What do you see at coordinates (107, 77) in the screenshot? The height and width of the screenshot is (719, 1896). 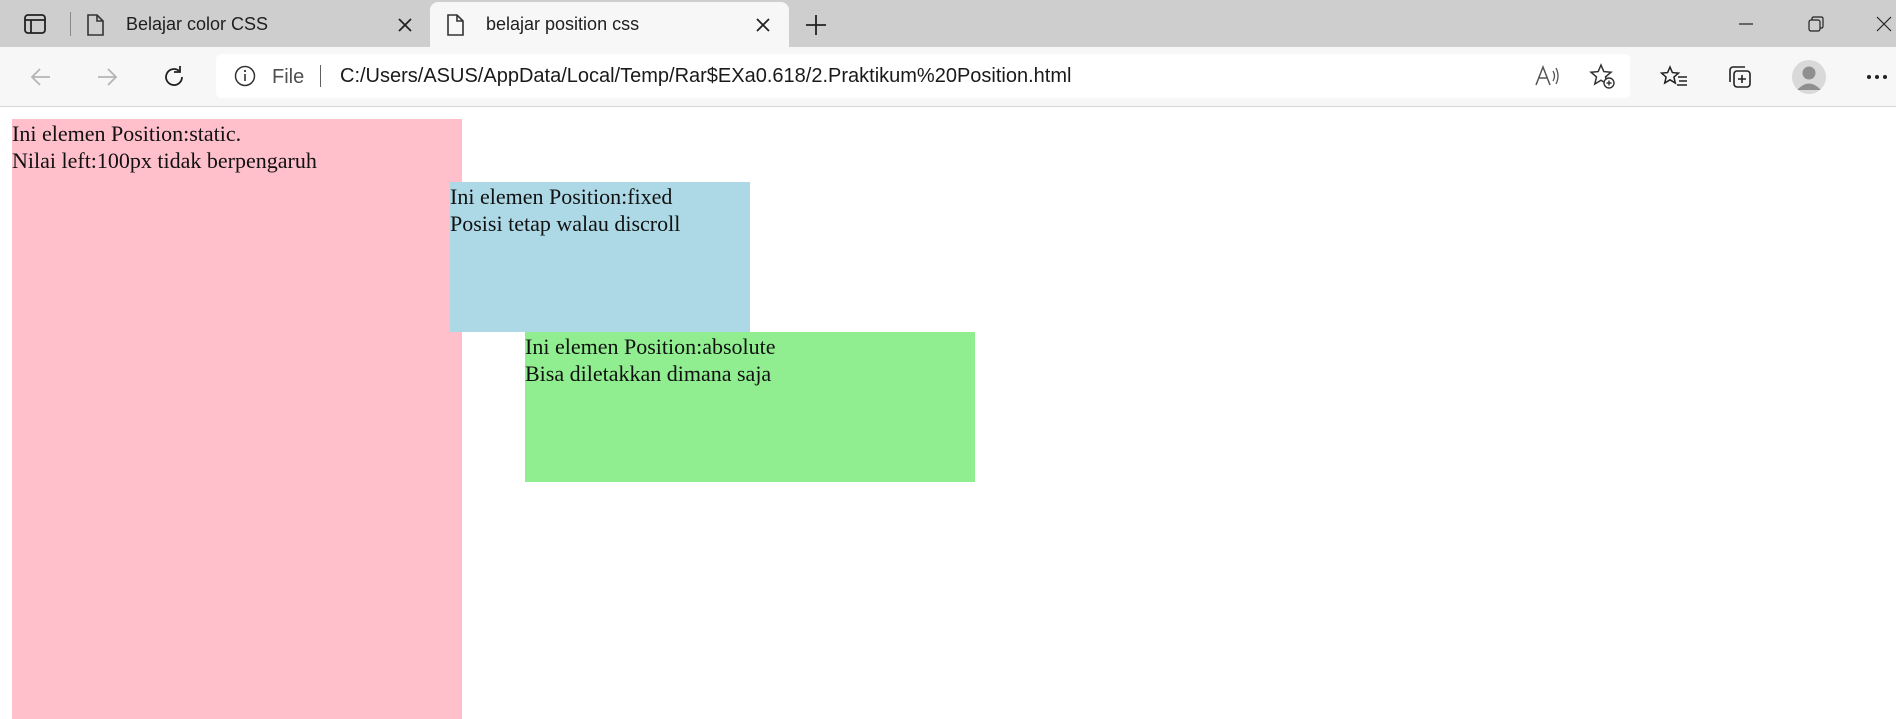 I see `forward-arrow-icon` at bounding box center [107, 77].